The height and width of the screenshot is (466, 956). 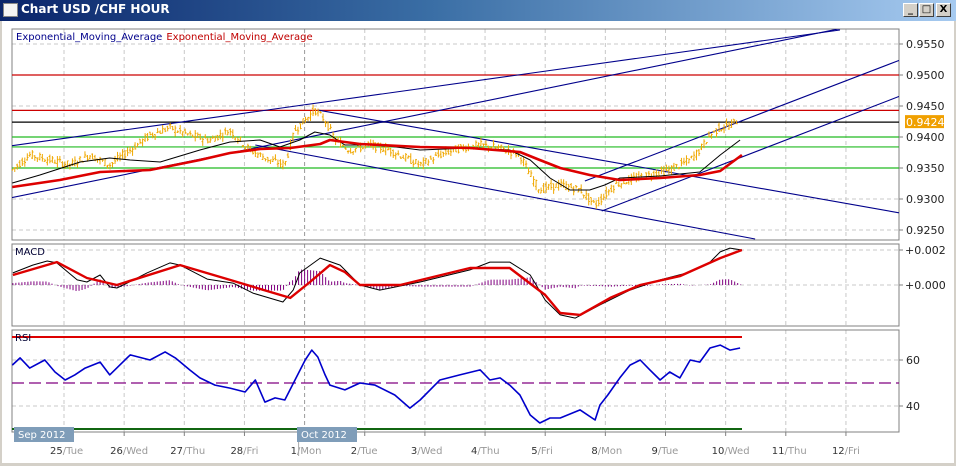 I want to click on price-axis-label: 0.9300, so click(x=925, y=199).